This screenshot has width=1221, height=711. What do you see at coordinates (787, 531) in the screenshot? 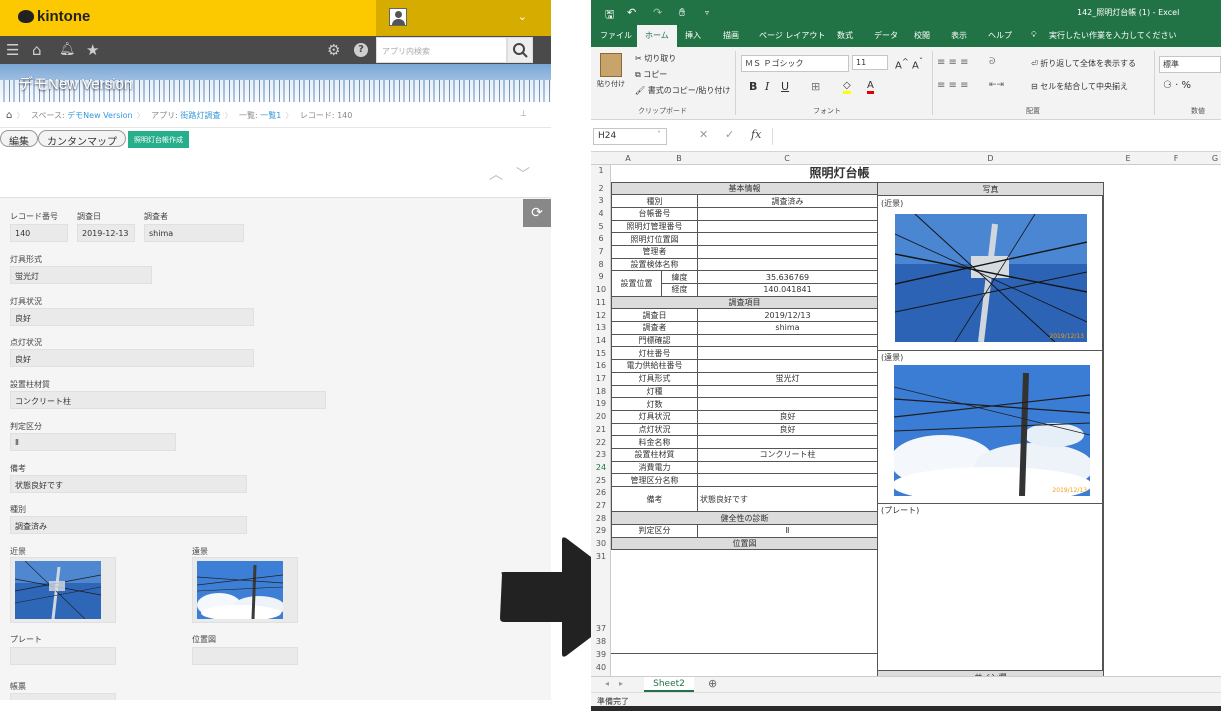
I see `judgement-value: Ⅱ` at bounding box center [787, 531].